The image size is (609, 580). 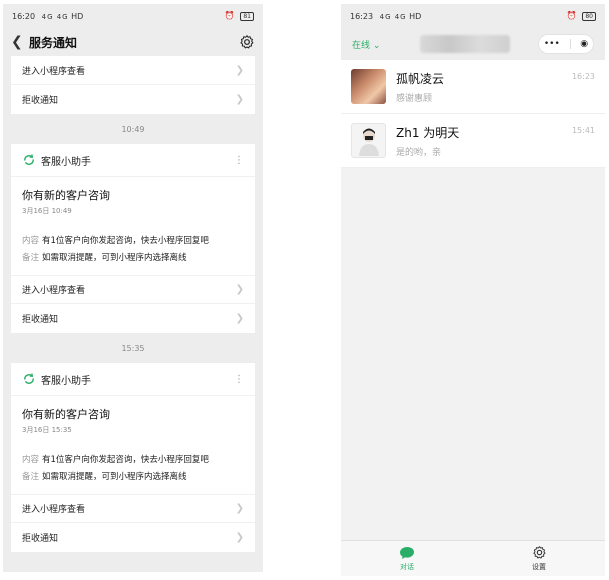 What do you see at coordinates (539, 552) in the screenshot?
I see `gear-icon` at bounding box center [539, 552].